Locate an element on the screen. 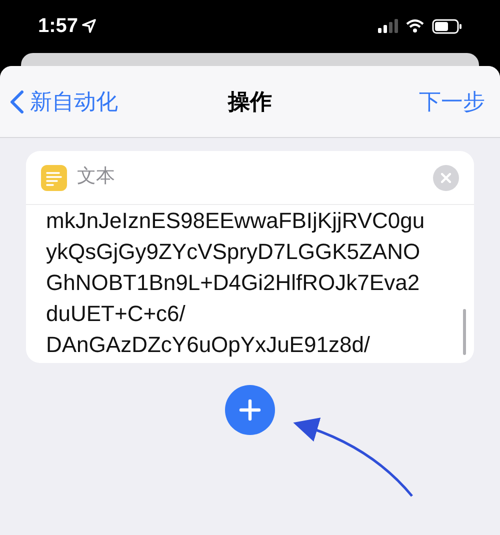 The width and height of the screenshot is (500, 535). close-icon is located at coordinates (446, 177).